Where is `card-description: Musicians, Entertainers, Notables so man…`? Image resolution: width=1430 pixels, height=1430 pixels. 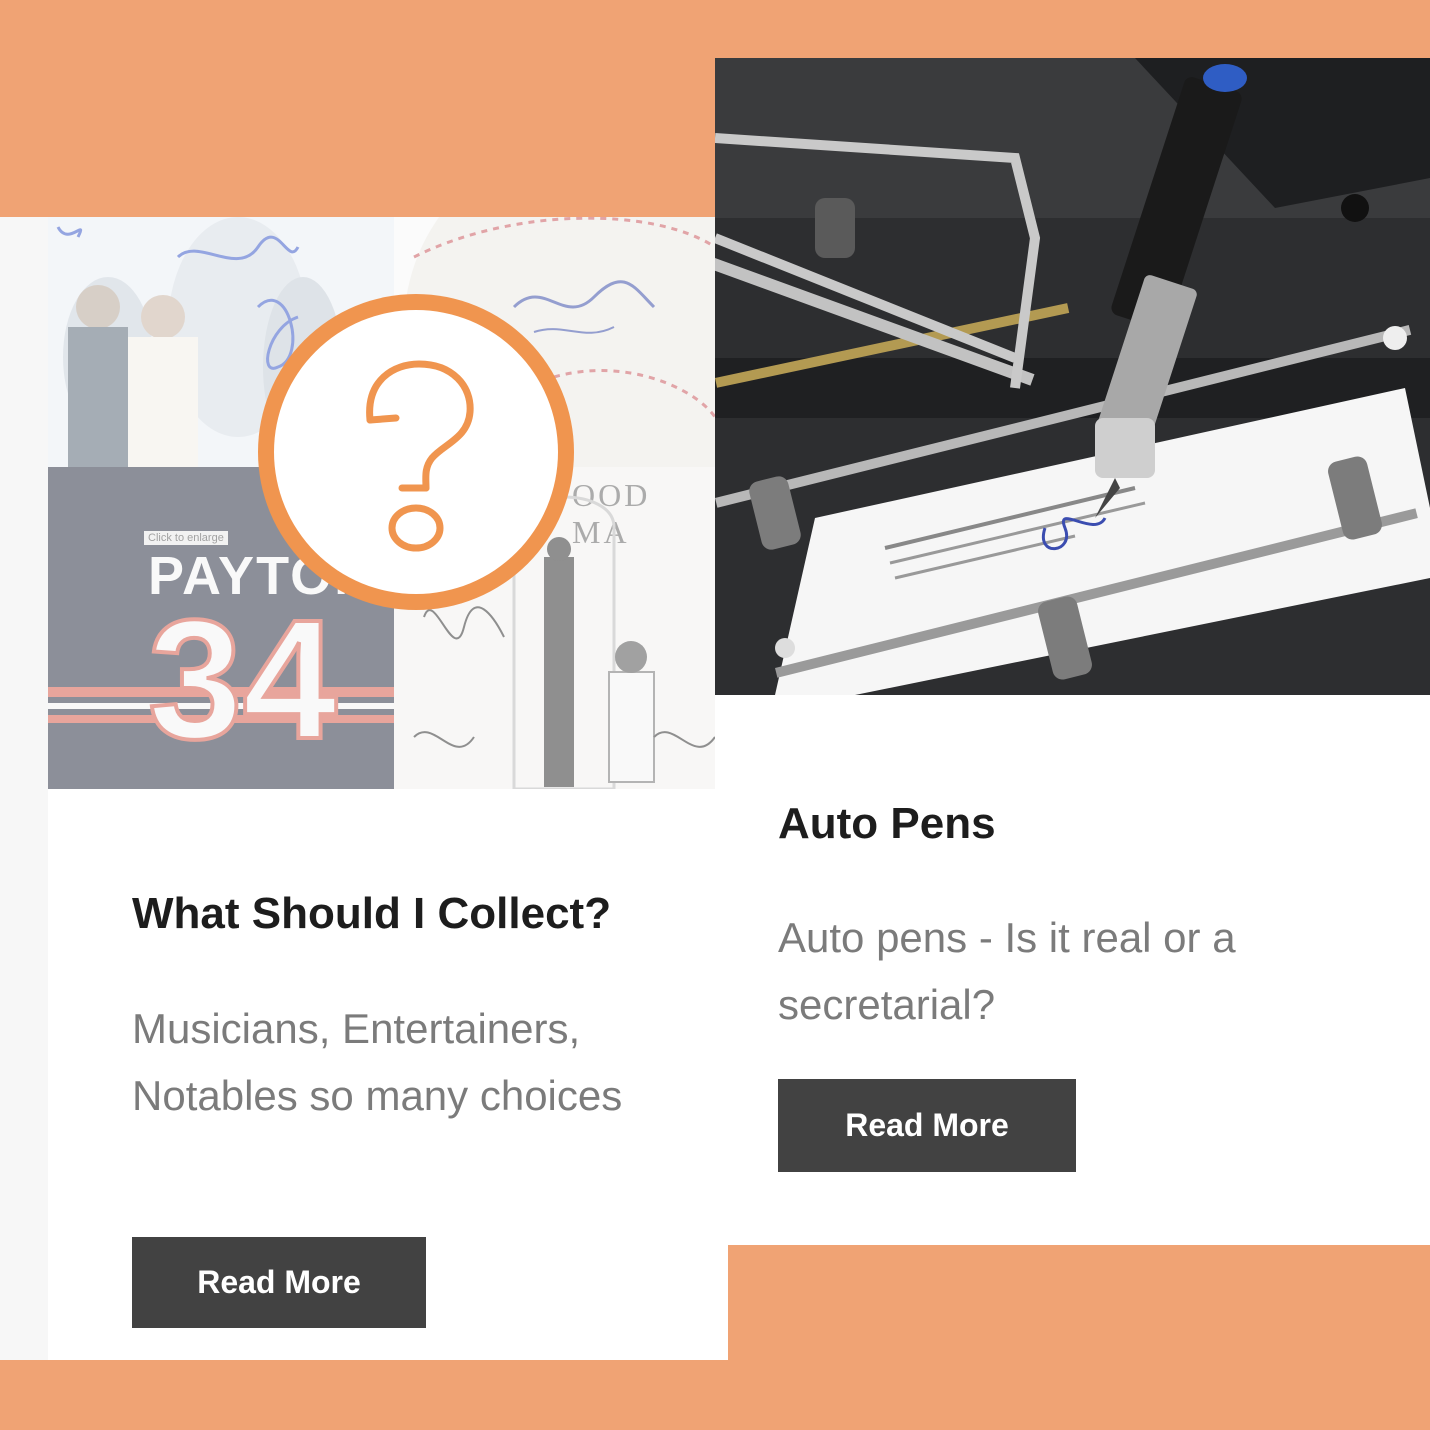
card-description: Musicians, Entertainers, Notables so man… is located at coordinates (377, 1062).